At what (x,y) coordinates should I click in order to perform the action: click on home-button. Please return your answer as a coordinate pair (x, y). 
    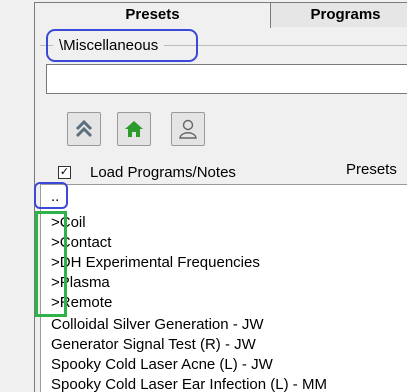
    Looking at the image, I should click on (134, 129).